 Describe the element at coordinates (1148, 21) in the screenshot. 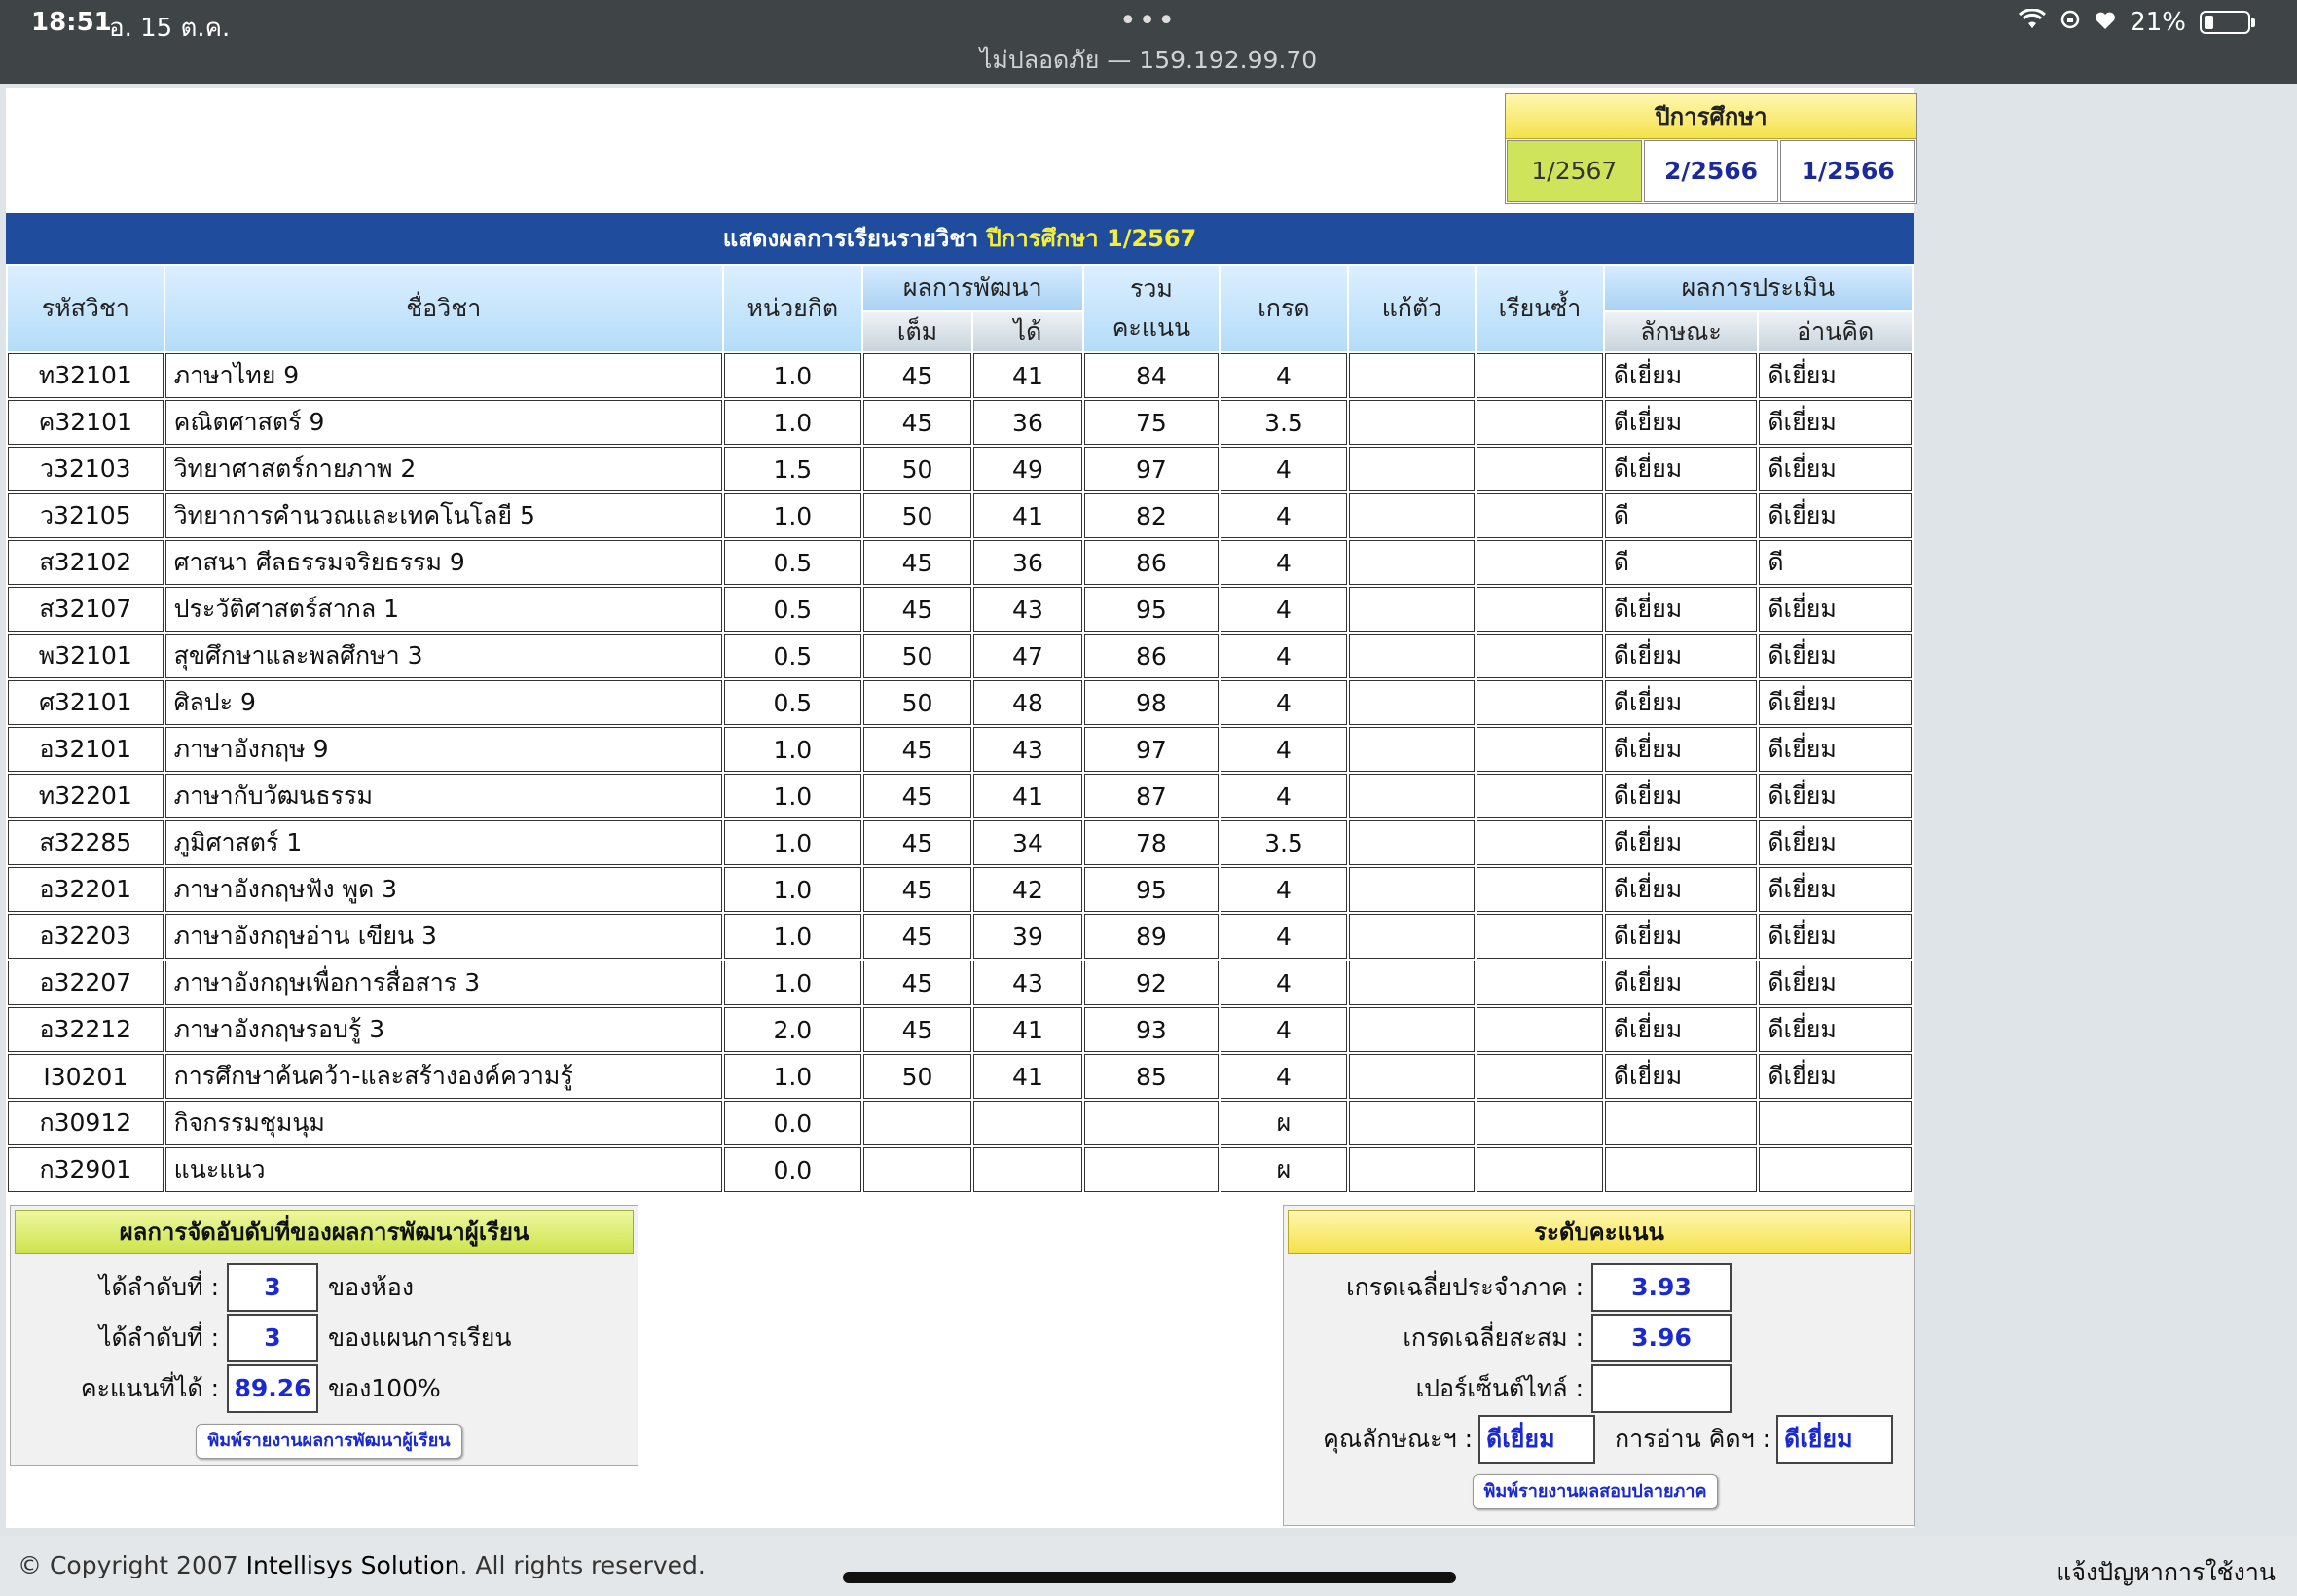

I see `multitask-dots: •••` at that location.